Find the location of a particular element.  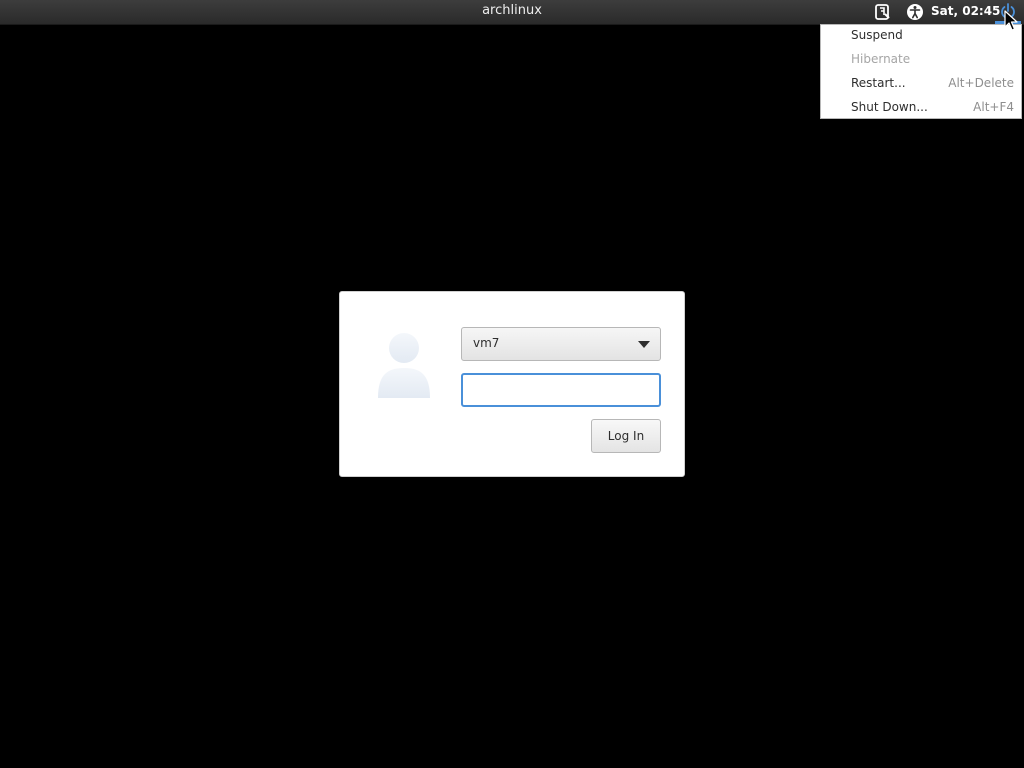

mouse-pointer-icon is located at coordinates (1011, 20).